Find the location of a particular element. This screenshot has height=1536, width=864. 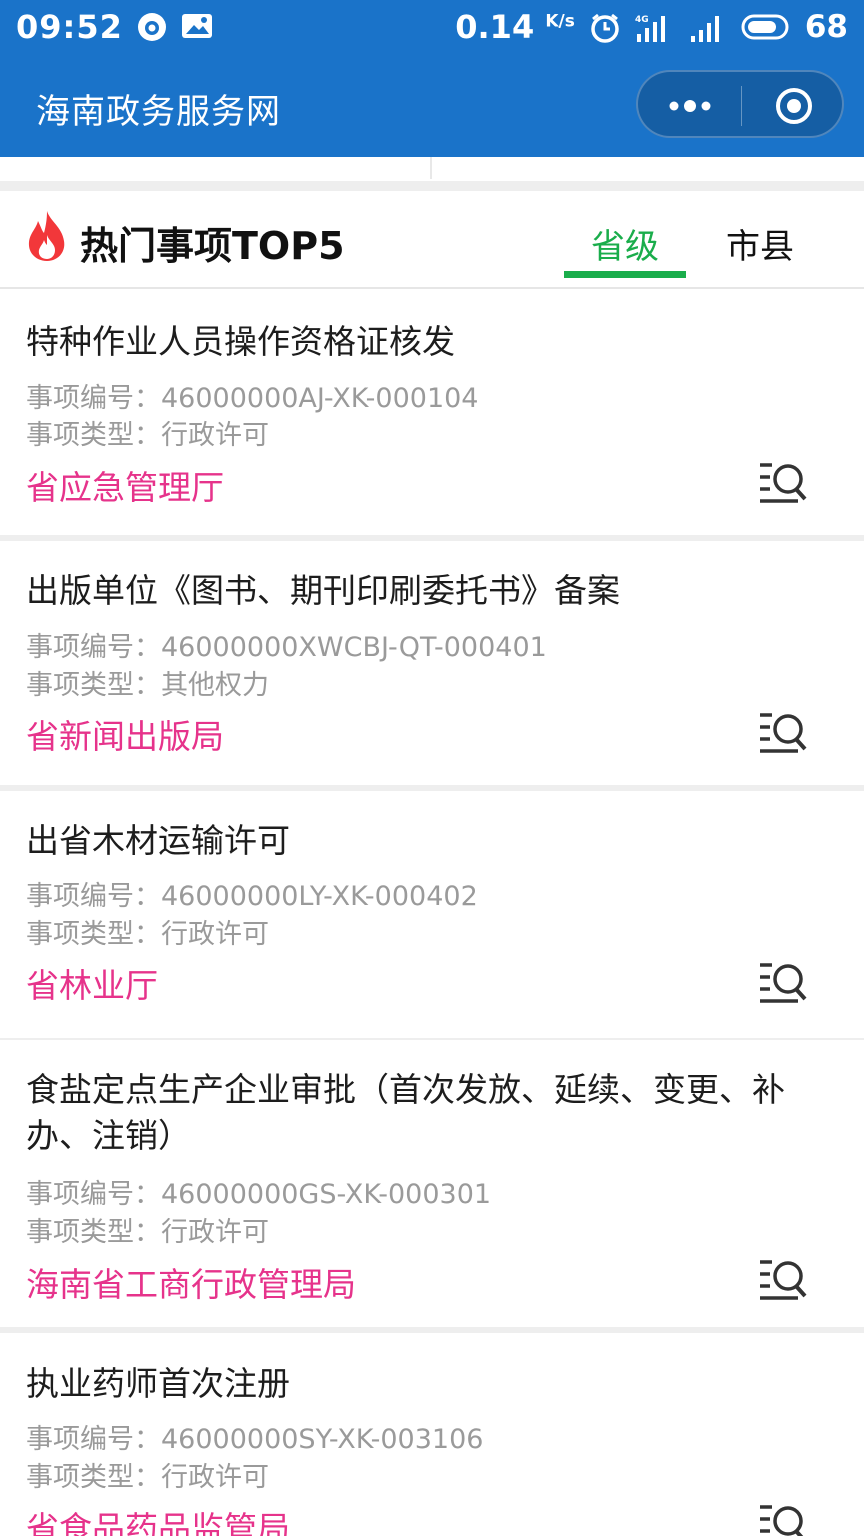

item-department: 省食品药品监管局 is located at coordinates (158, 1522).